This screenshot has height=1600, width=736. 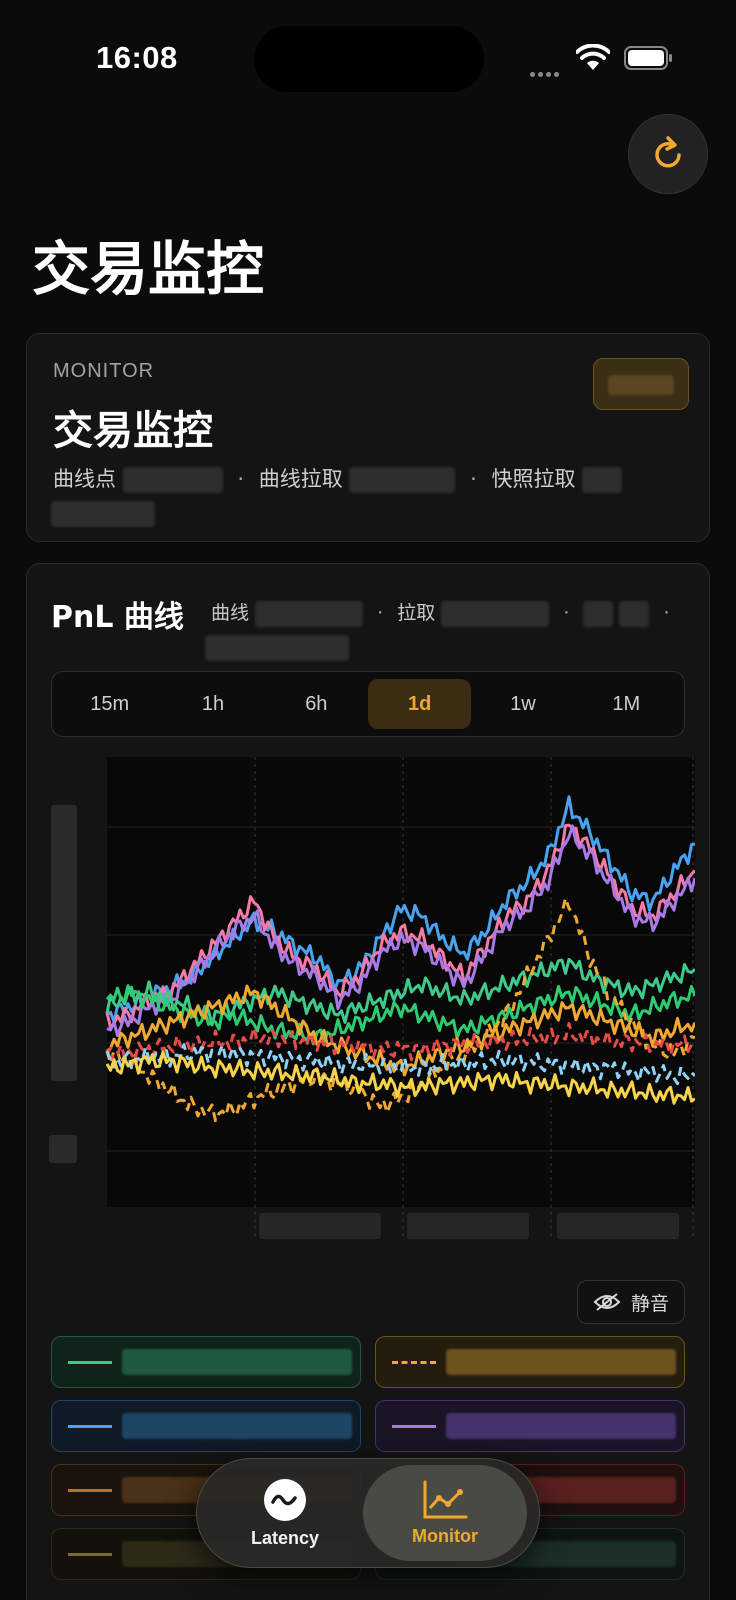 I want to click on pnl-meta: 曲线 · 拉取 · ·, so click(x=453, y=630).